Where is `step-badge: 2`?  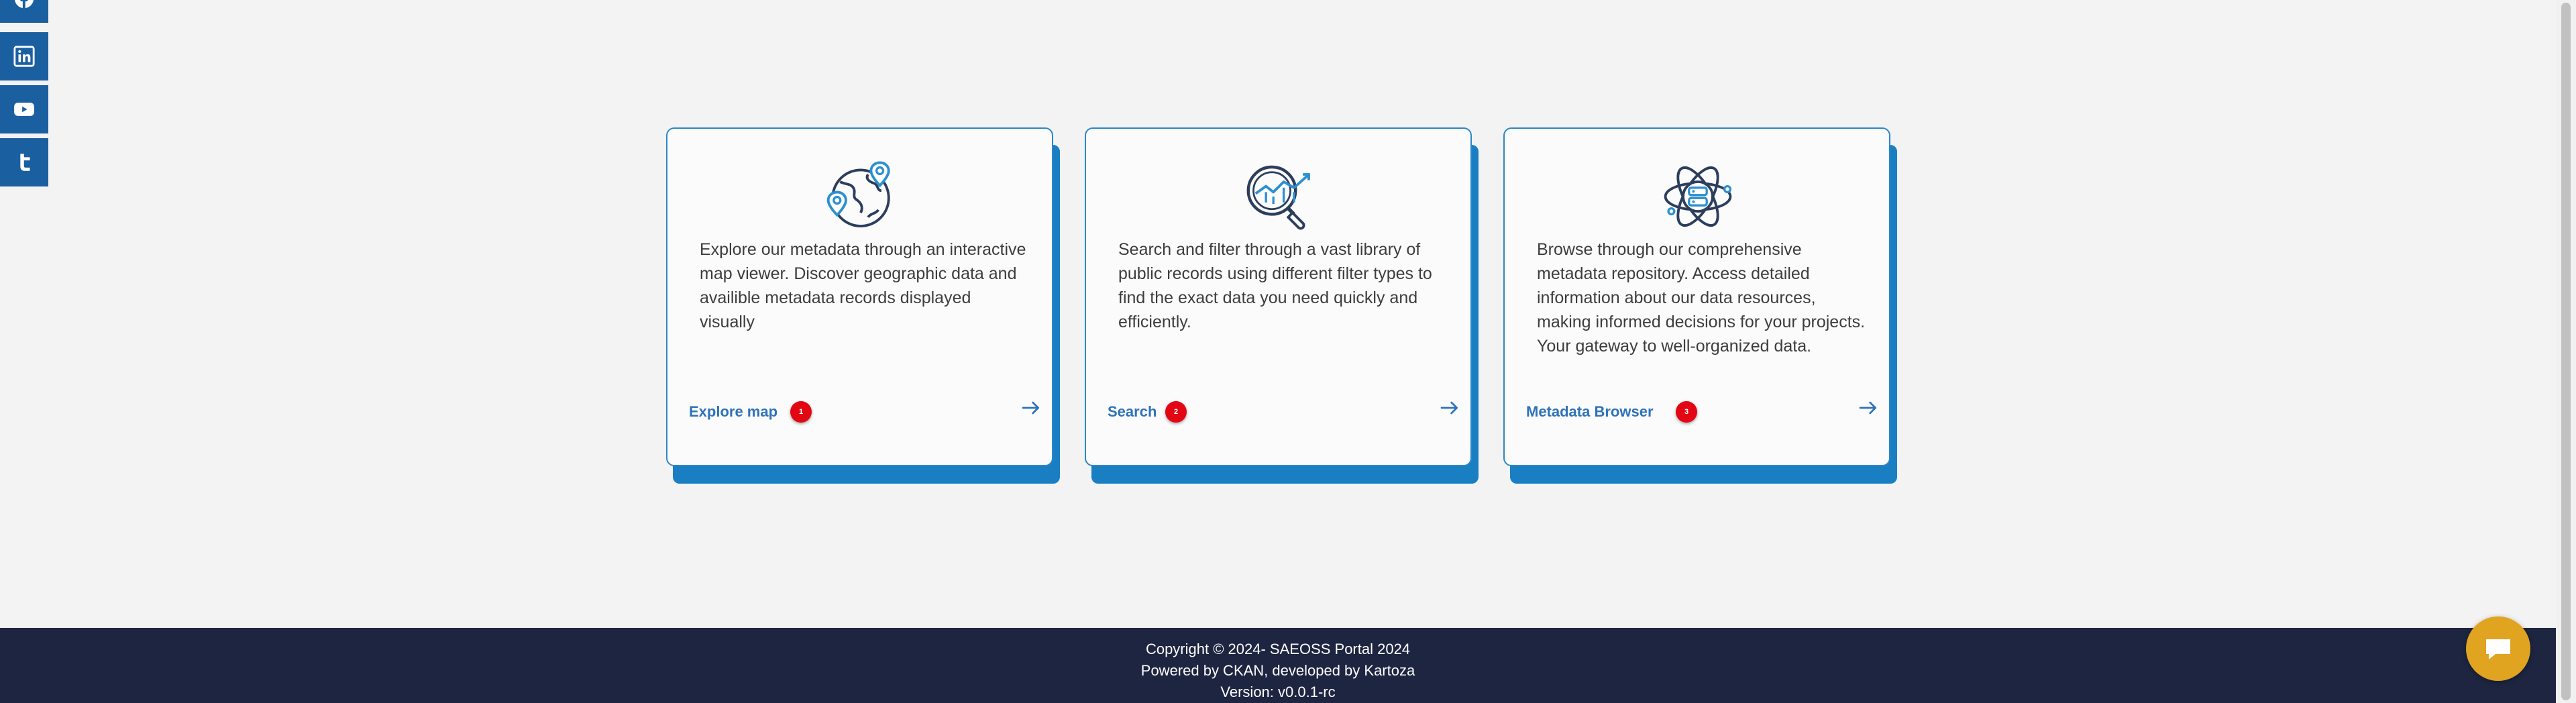 step-badge: 2 is located at coordinates (1176, 412).